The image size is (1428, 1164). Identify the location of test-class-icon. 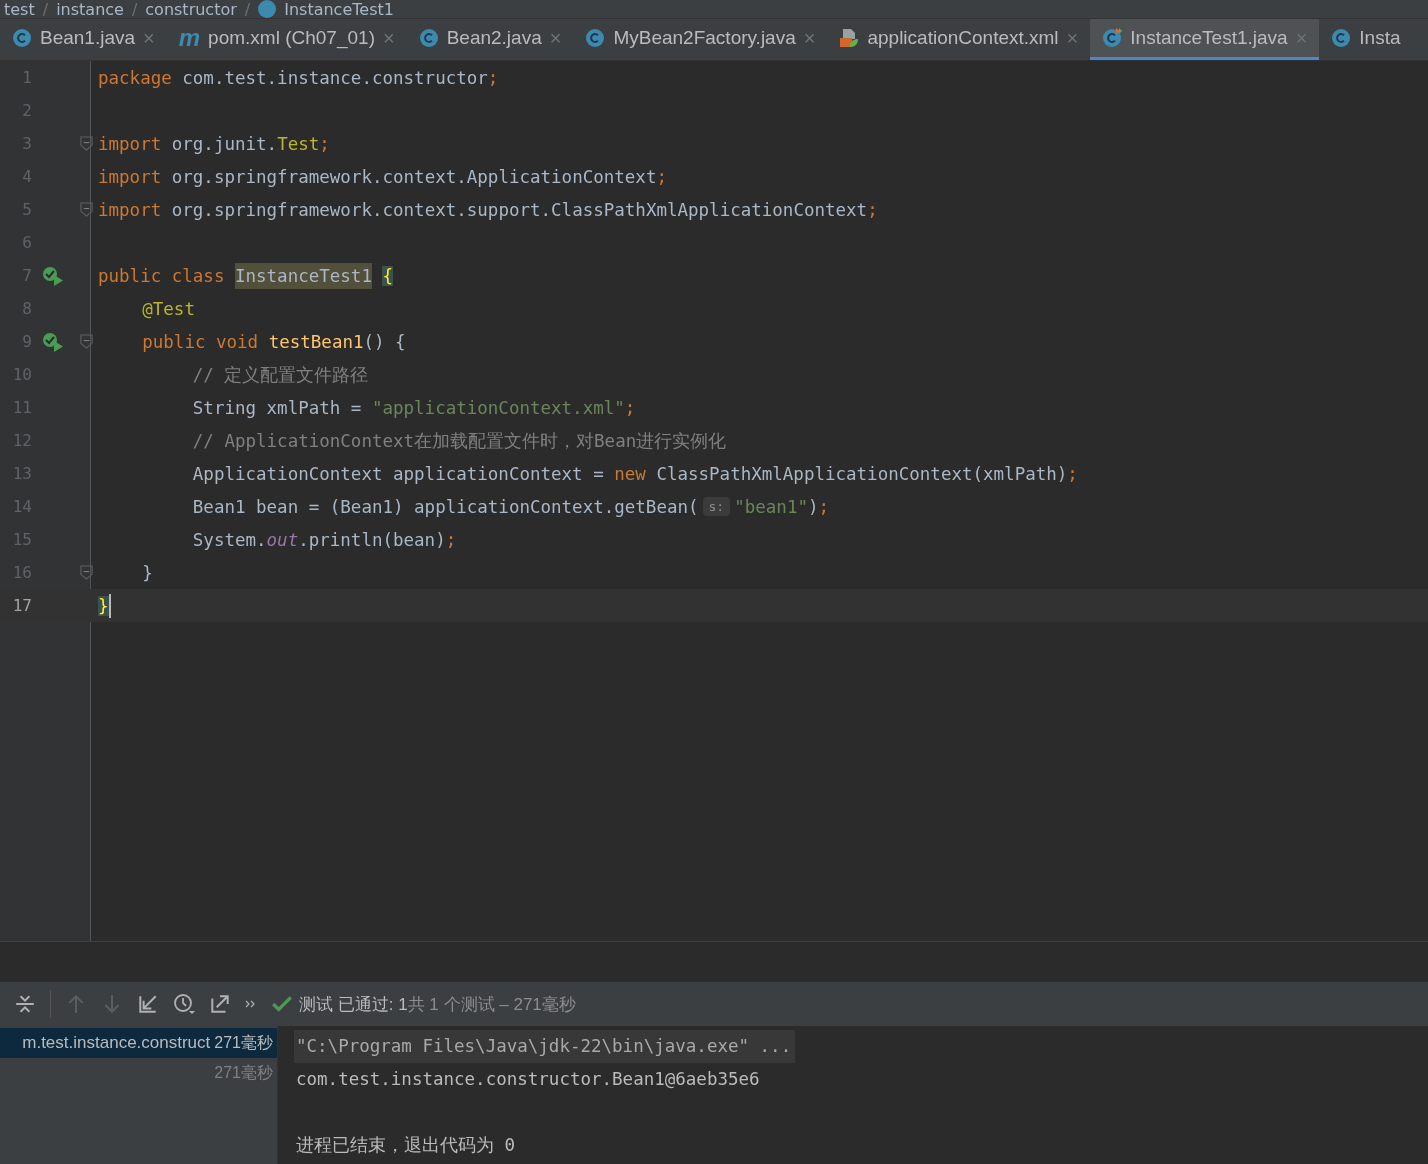
(1112, 38).